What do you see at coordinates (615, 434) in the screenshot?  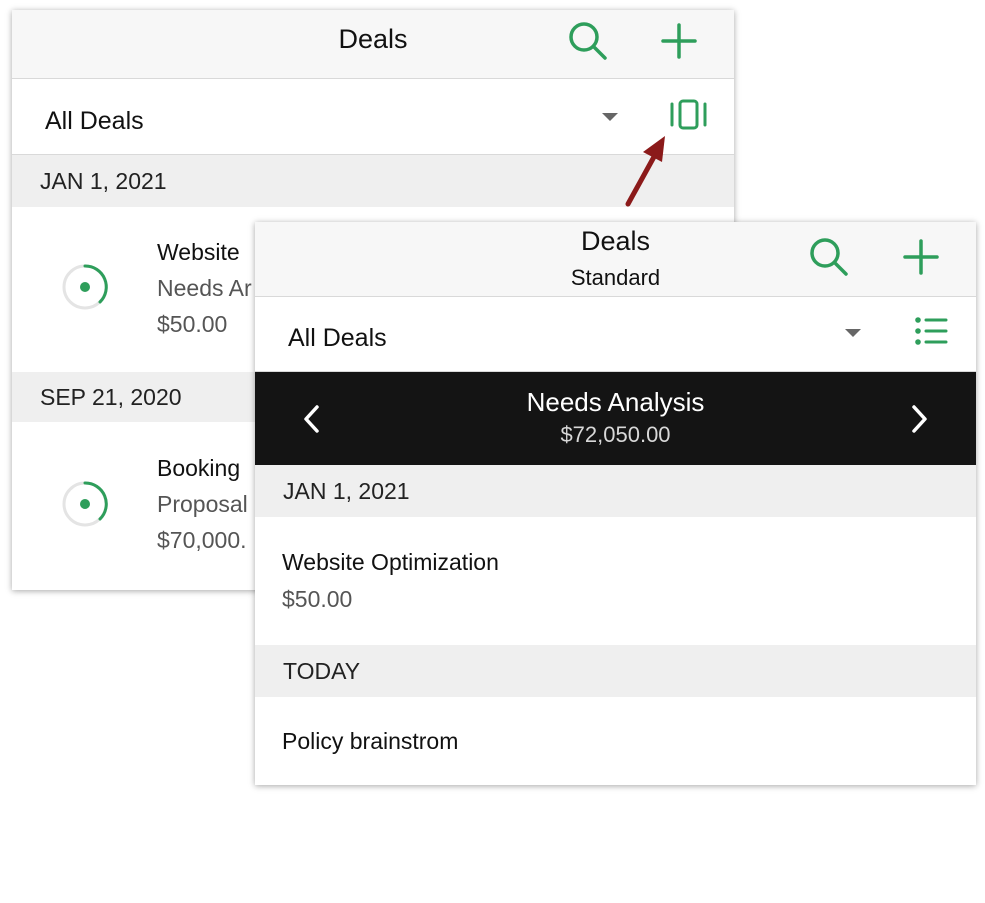 I see `stage-total: $72,050.00` at bounding box center [615, 434].